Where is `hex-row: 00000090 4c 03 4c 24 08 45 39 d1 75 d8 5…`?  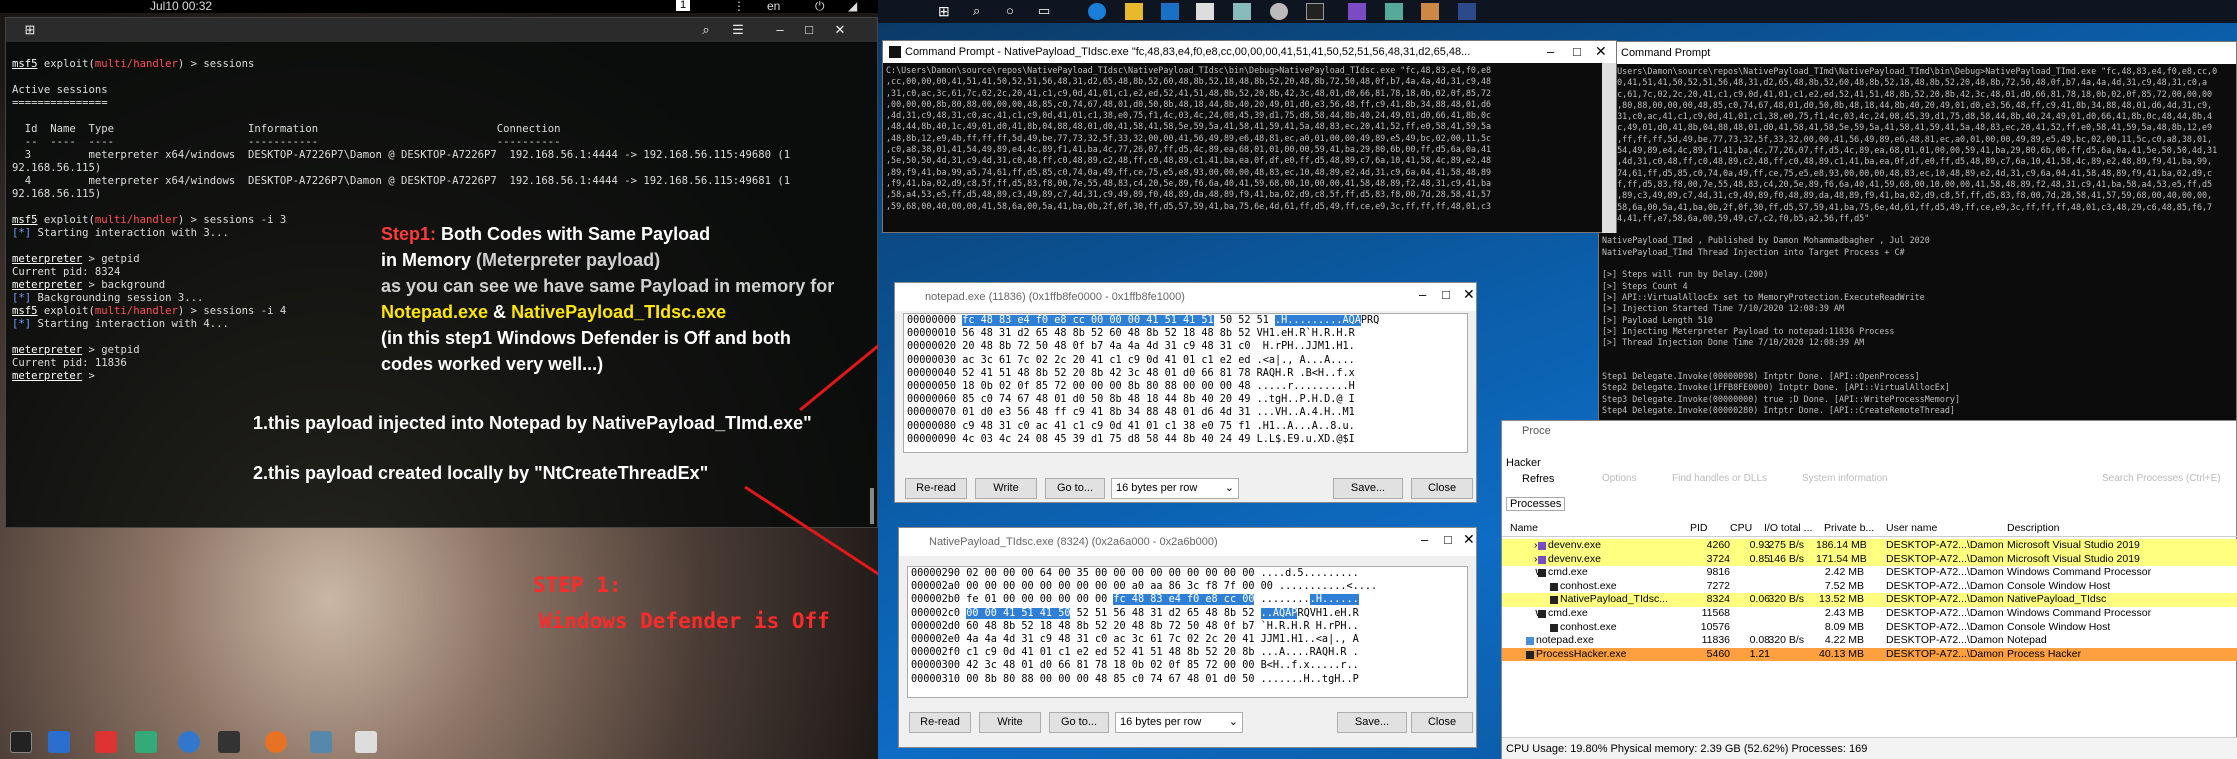
hex-row: 00000090 4c 03 4c 24 08 45 39 d1 75 d8 5… is located at coordinates (1185, 439).